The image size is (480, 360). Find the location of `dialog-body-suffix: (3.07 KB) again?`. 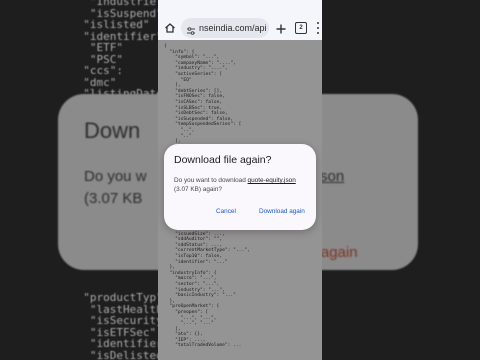

dialog-body-suffix: (3.07 KB) again? is located at coordinates (198, 189).